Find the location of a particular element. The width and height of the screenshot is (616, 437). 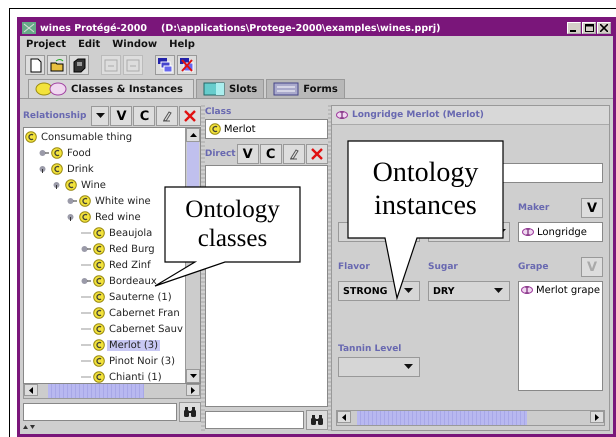

maker-field: Longridge is located at coordinates (560, 232).